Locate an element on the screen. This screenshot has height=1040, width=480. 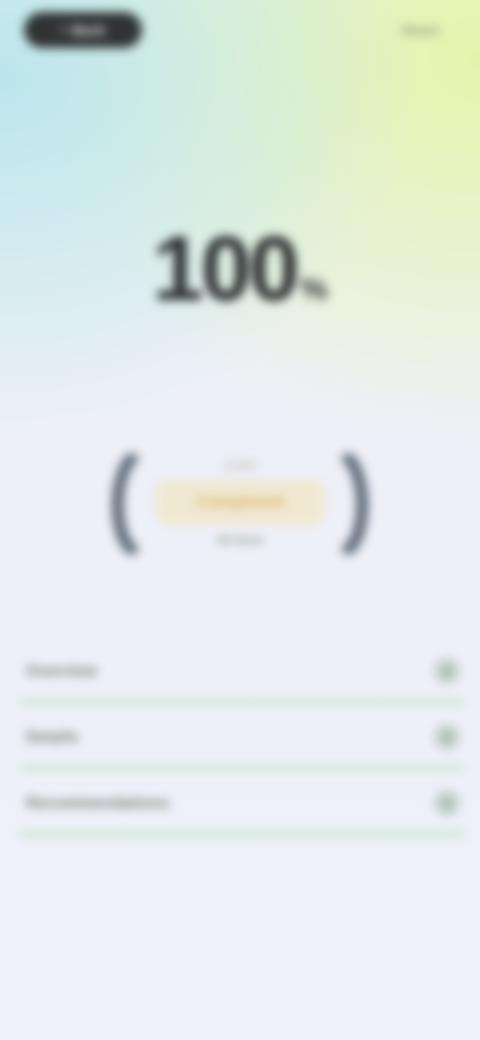
badge-label: Level is located at coordinates (240, 465).